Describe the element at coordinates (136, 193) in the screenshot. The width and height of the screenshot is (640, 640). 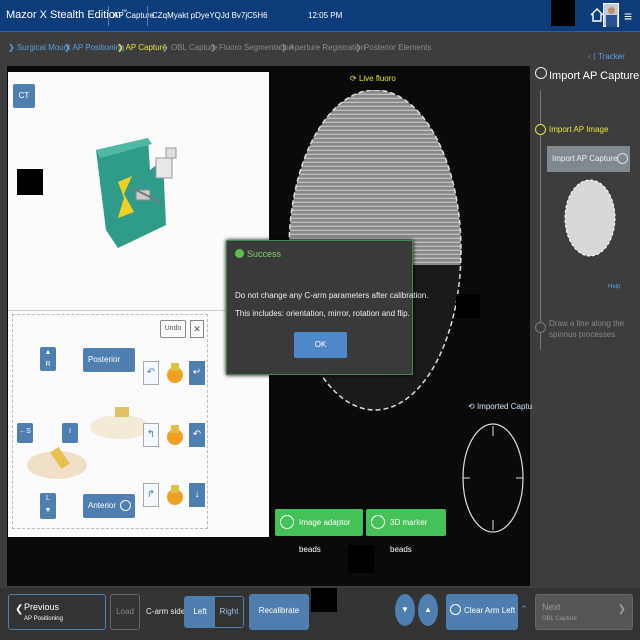
I see `robot-3d-model` at that location.